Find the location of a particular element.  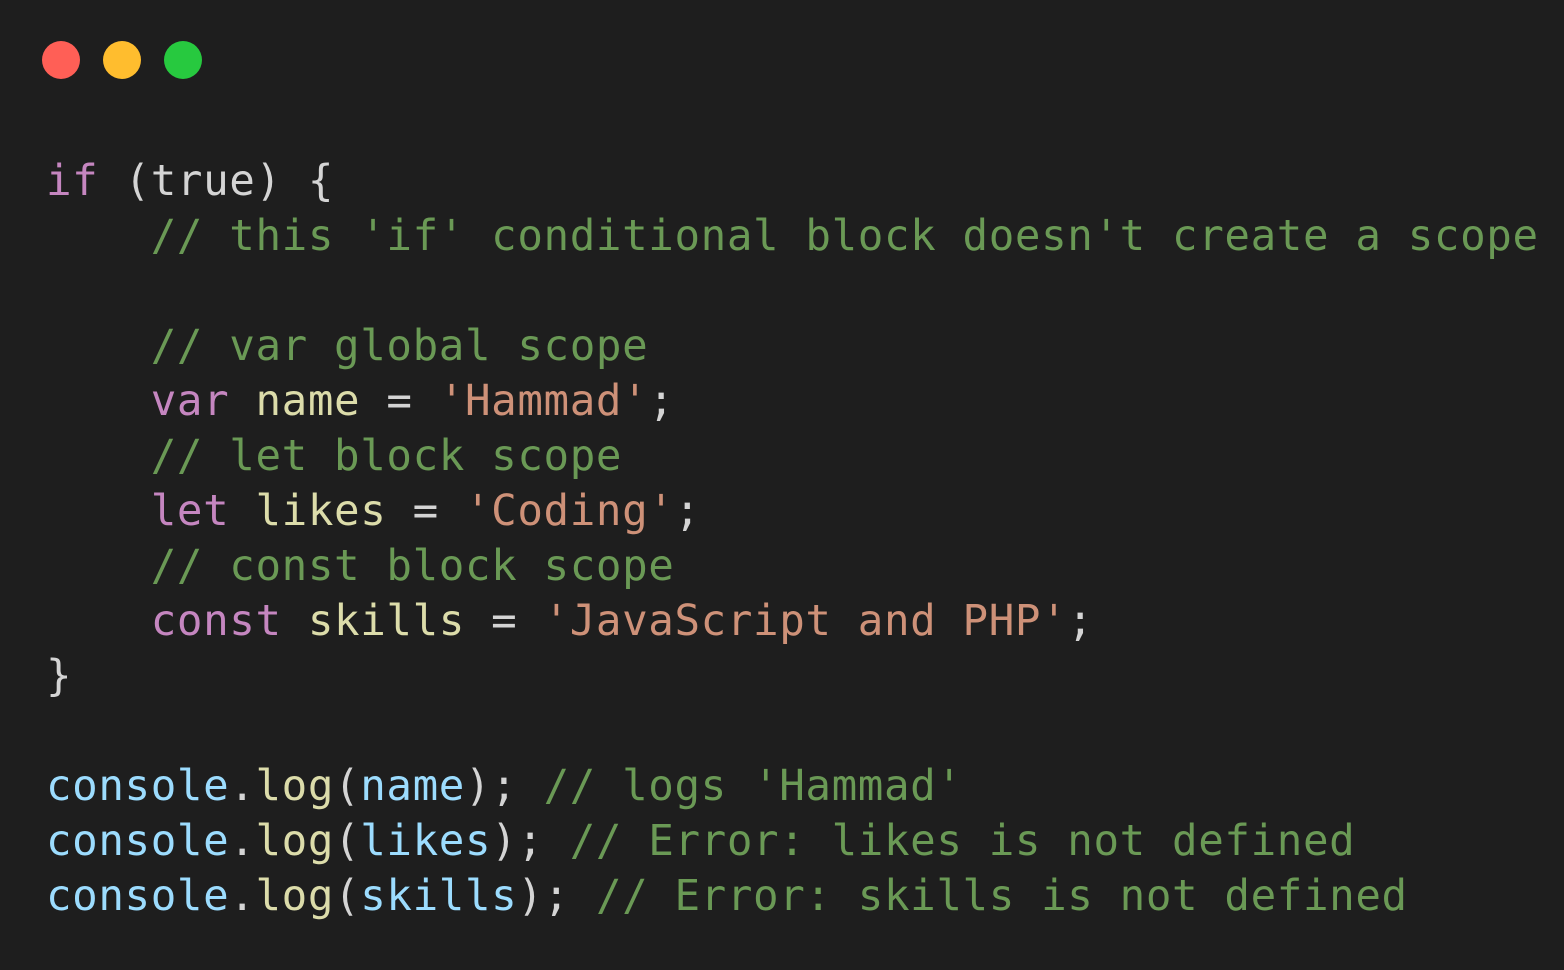

close-button is located at coordinates (61, 60).